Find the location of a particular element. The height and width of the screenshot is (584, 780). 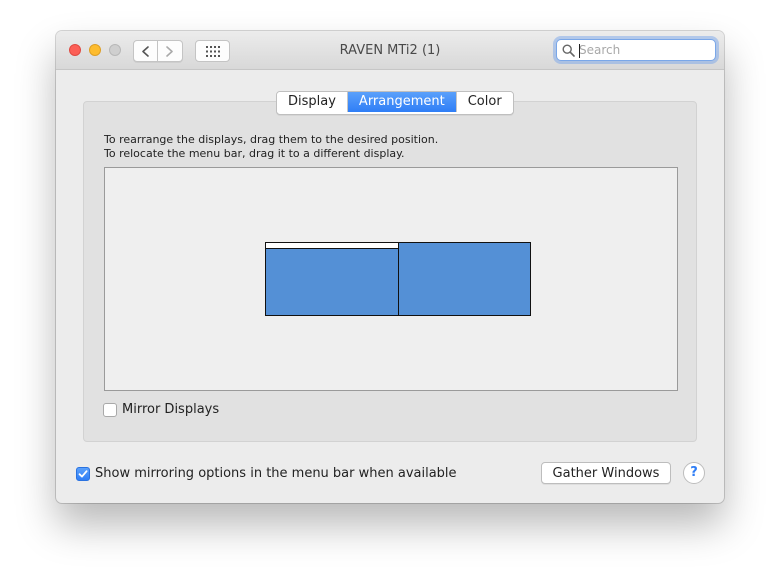

mirror-displays-row: Mirror Displays is located at coordinates (161, 409).